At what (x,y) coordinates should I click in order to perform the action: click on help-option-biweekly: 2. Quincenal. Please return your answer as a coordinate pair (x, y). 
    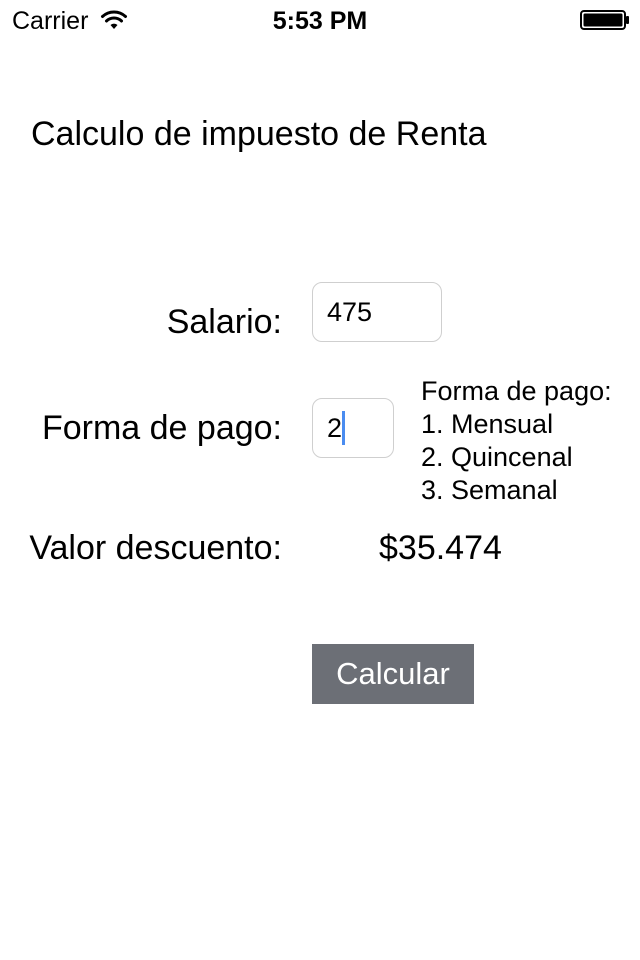
    Looking at the image, I should click on (497, 457).